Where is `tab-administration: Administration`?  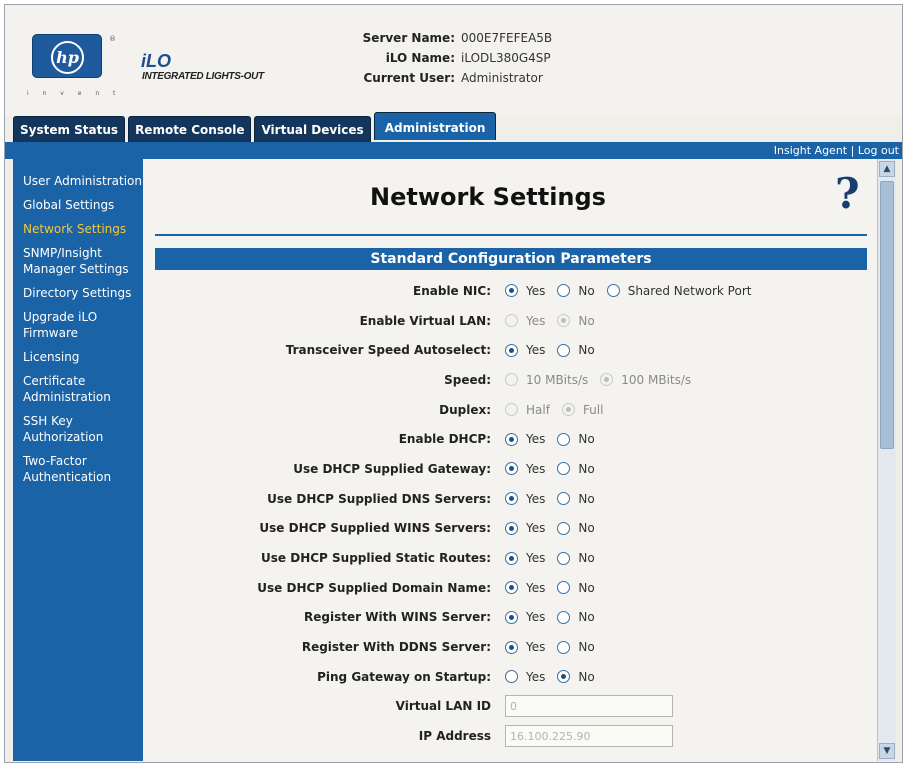 tab-administration: Administration is located at coordinates (435, 126).